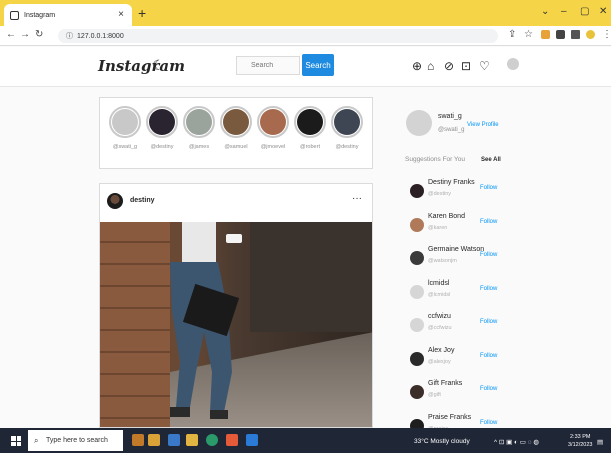 The image size is (611, 453). What do you see at coordinates (142, 200) in the screenshot?
I see `post-username: destiny` at bounding box center [142, 200].